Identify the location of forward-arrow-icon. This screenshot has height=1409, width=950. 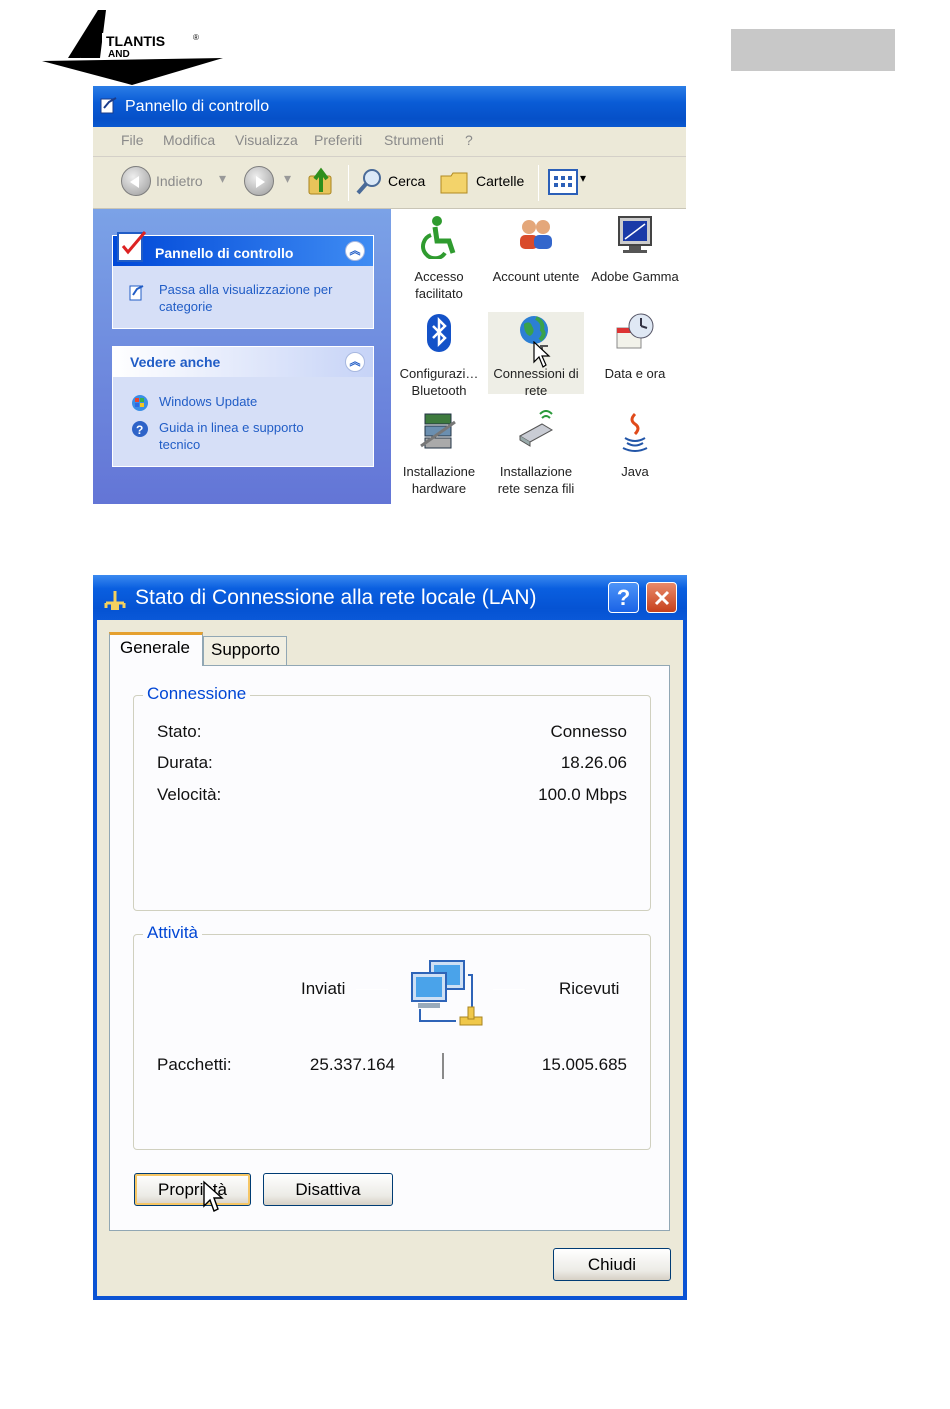
(259, 181).